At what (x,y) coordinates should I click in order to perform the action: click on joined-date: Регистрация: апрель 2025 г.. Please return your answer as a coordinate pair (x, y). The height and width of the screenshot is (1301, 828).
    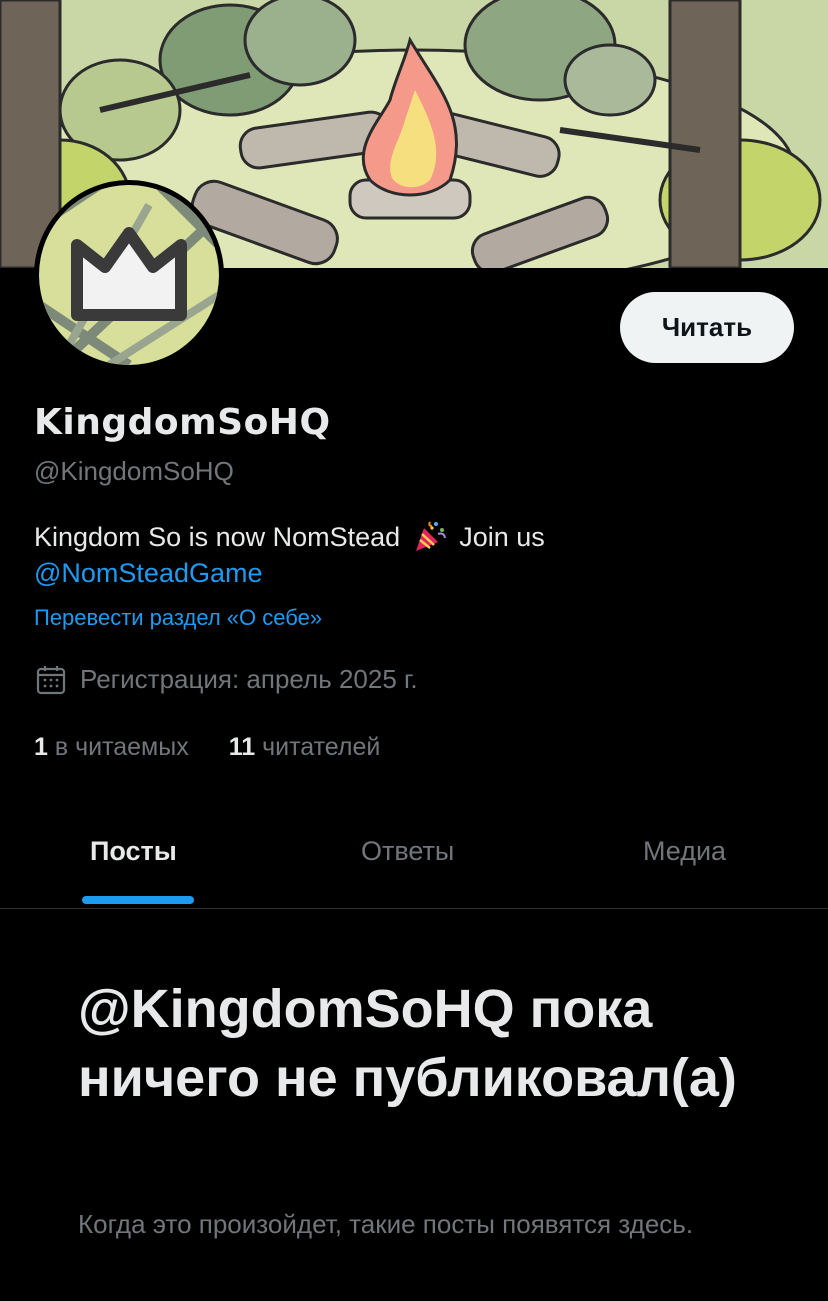
    Looking at the image, I should click on (227, 679).